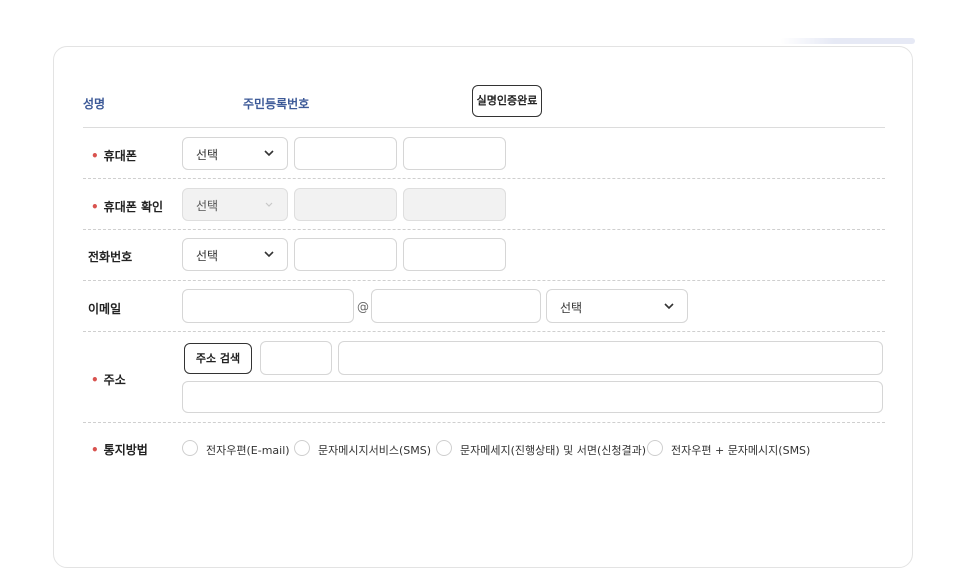 The width and height of the screenshot is (966, 568). What do you see at coordinates (268, 306) in the screenshot?
I see `email-local-input` at bounding box center [268, 306].